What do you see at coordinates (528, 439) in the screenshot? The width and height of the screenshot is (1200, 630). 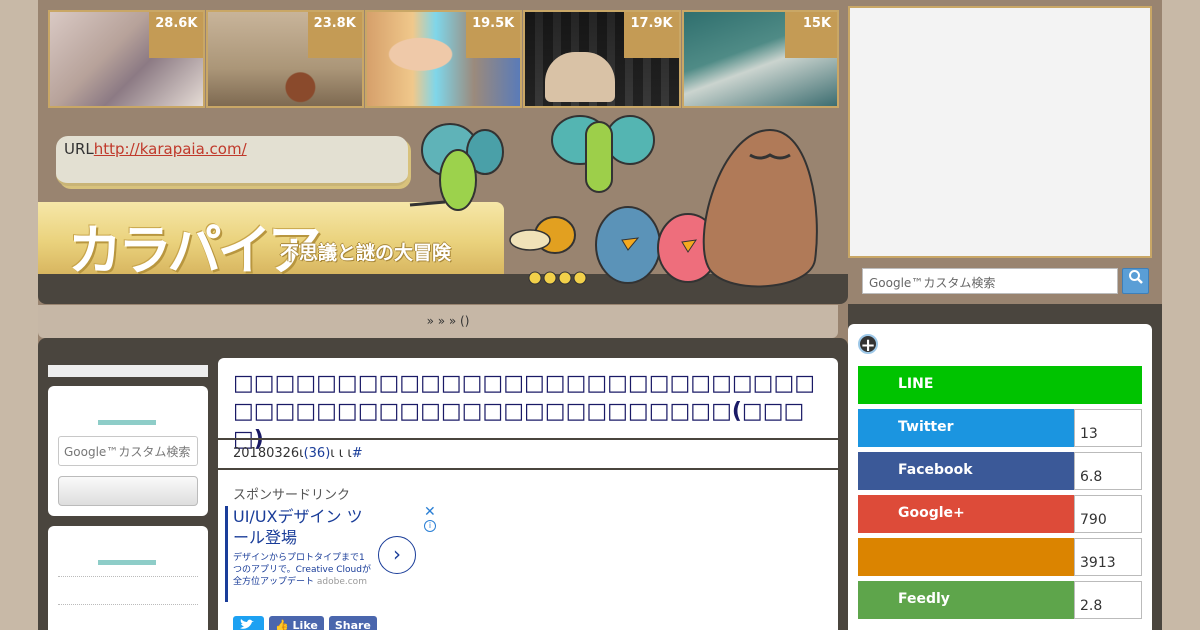 I see `title-rule` at bounding box center [528, 439].